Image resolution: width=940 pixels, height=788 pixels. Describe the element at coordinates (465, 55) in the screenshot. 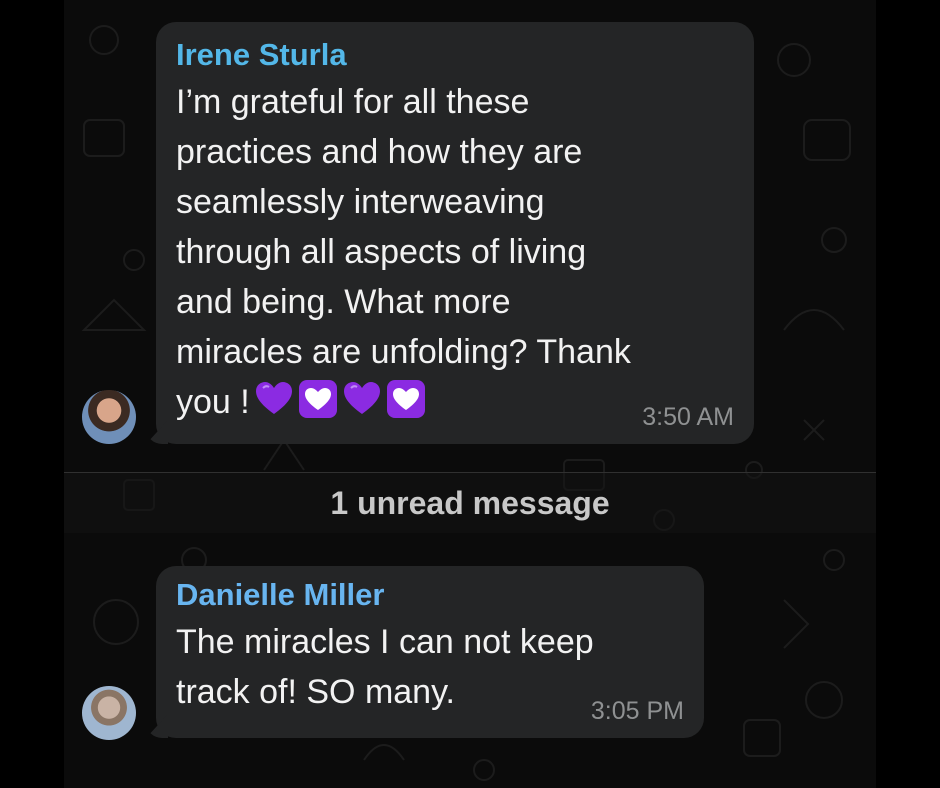

I see `sender-name: Irene Sturla` at that location.